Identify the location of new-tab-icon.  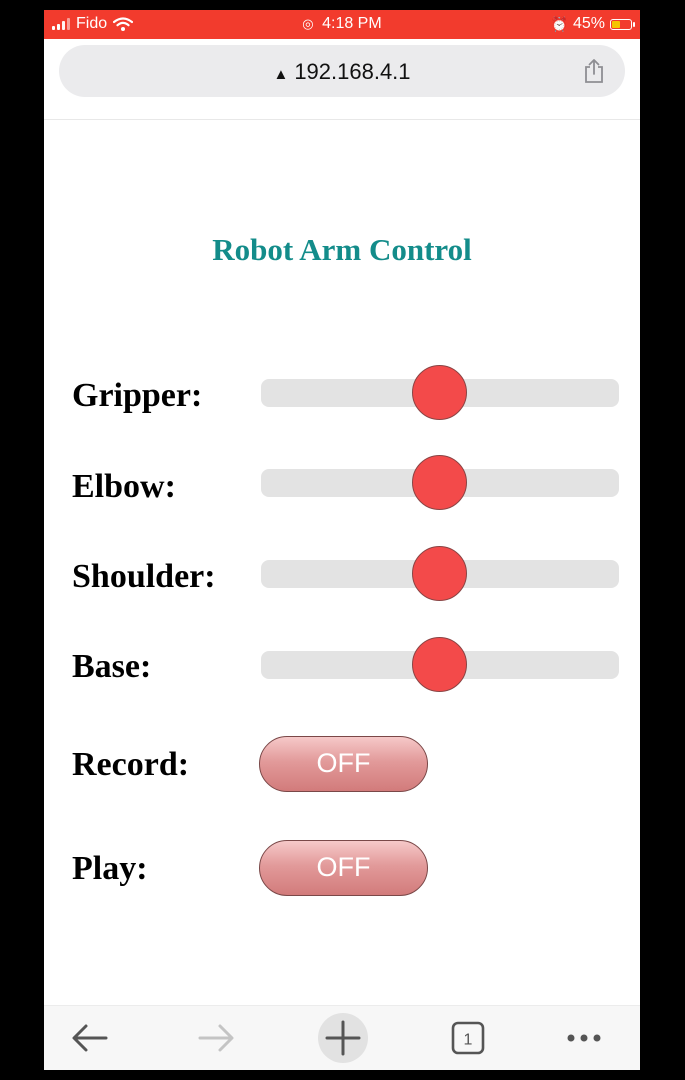
(343, 1038).